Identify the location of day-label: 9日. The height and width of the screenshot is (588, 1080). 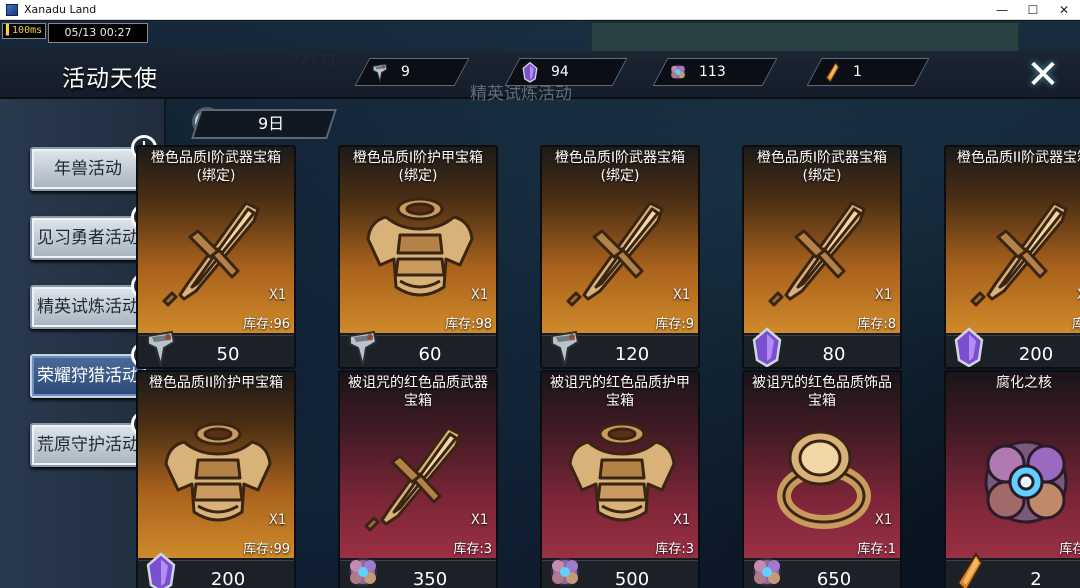
(271, 123).